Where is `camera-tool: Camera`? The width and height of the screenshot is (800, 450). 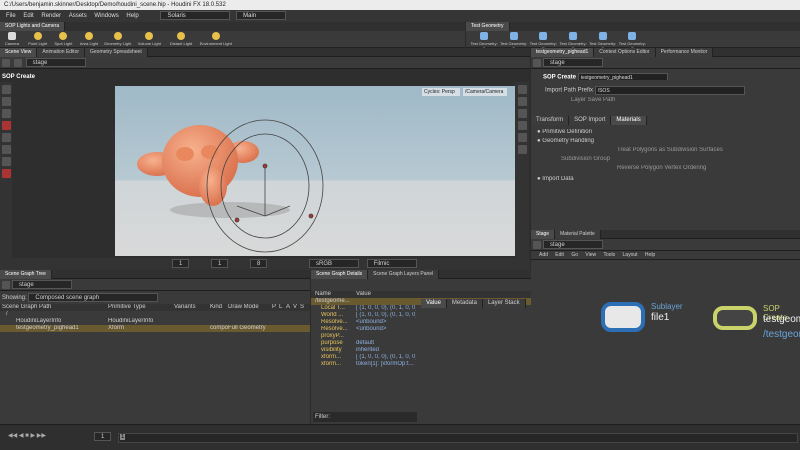
camera-tool: Camera is located at coordinates (12, 38).